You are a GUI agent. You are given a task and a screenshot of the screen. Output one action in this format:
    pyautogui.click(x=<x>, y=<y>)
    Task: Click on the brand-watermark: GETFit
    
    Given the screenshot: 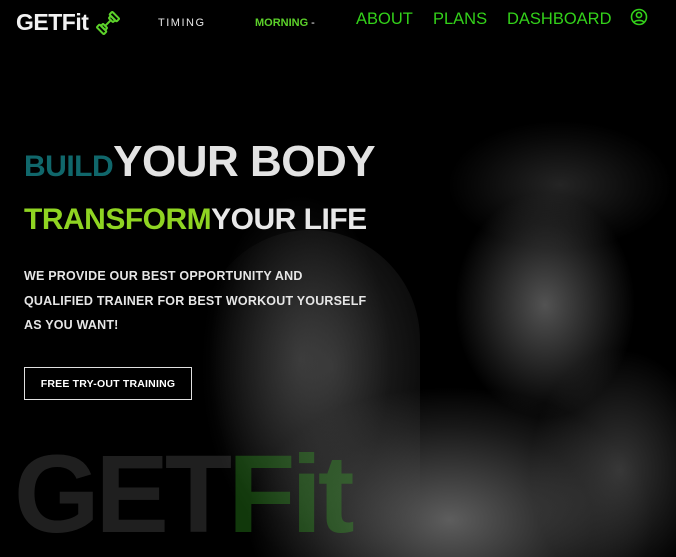 What is the action you would take?
    pyautogui.click(x=184, y=495)
    